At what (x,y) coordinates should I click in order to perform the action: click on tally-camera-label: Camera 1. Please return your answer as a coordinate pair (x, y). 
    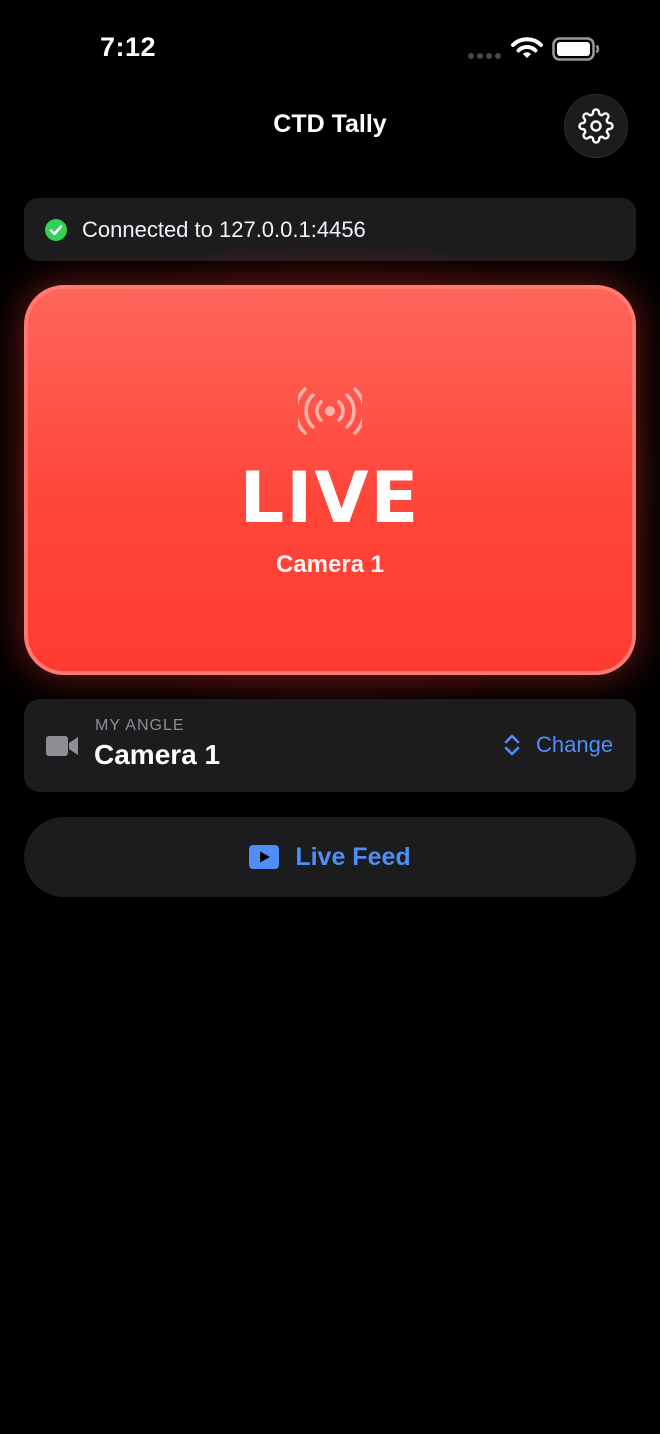
    Looking at the image, I should click on (330, 564).